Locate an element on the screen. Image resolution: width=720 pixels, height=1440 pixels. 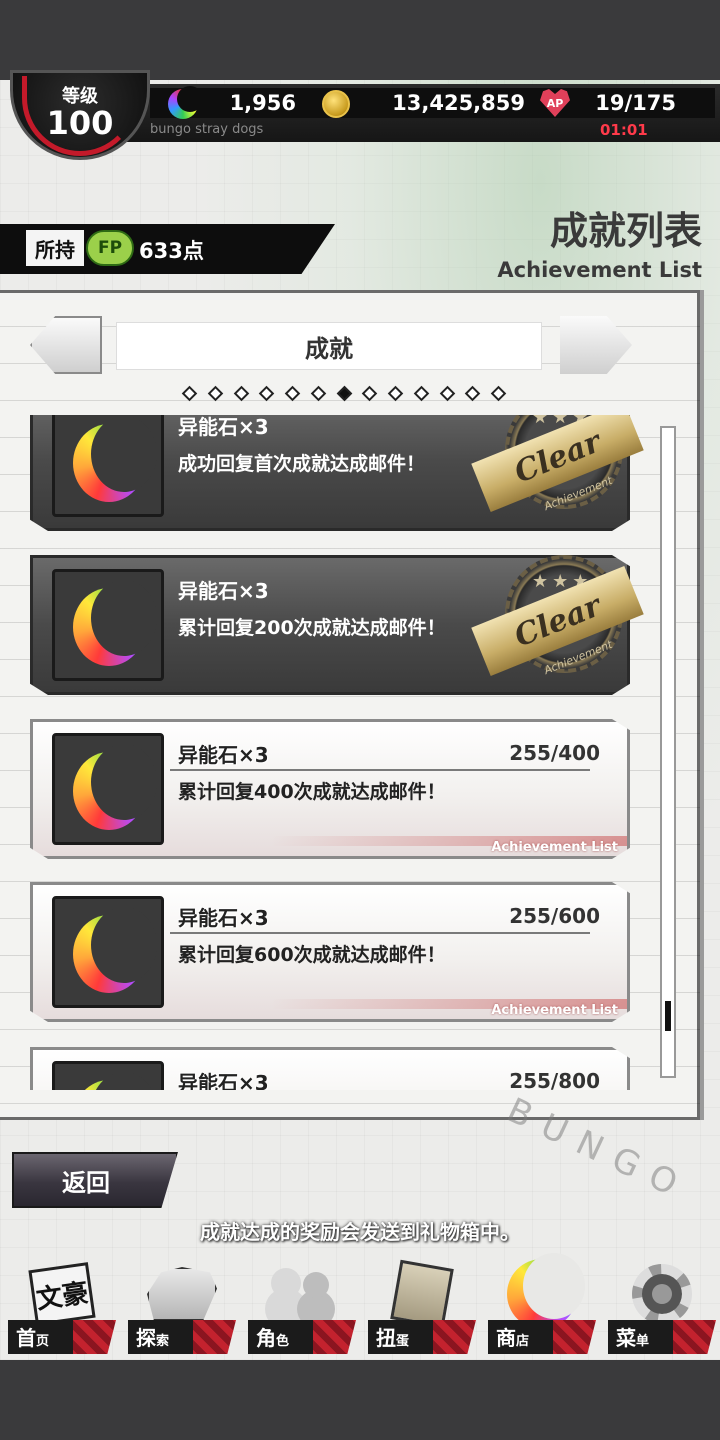
nav-label: 菜单 is located at coordinates (632, 1336).